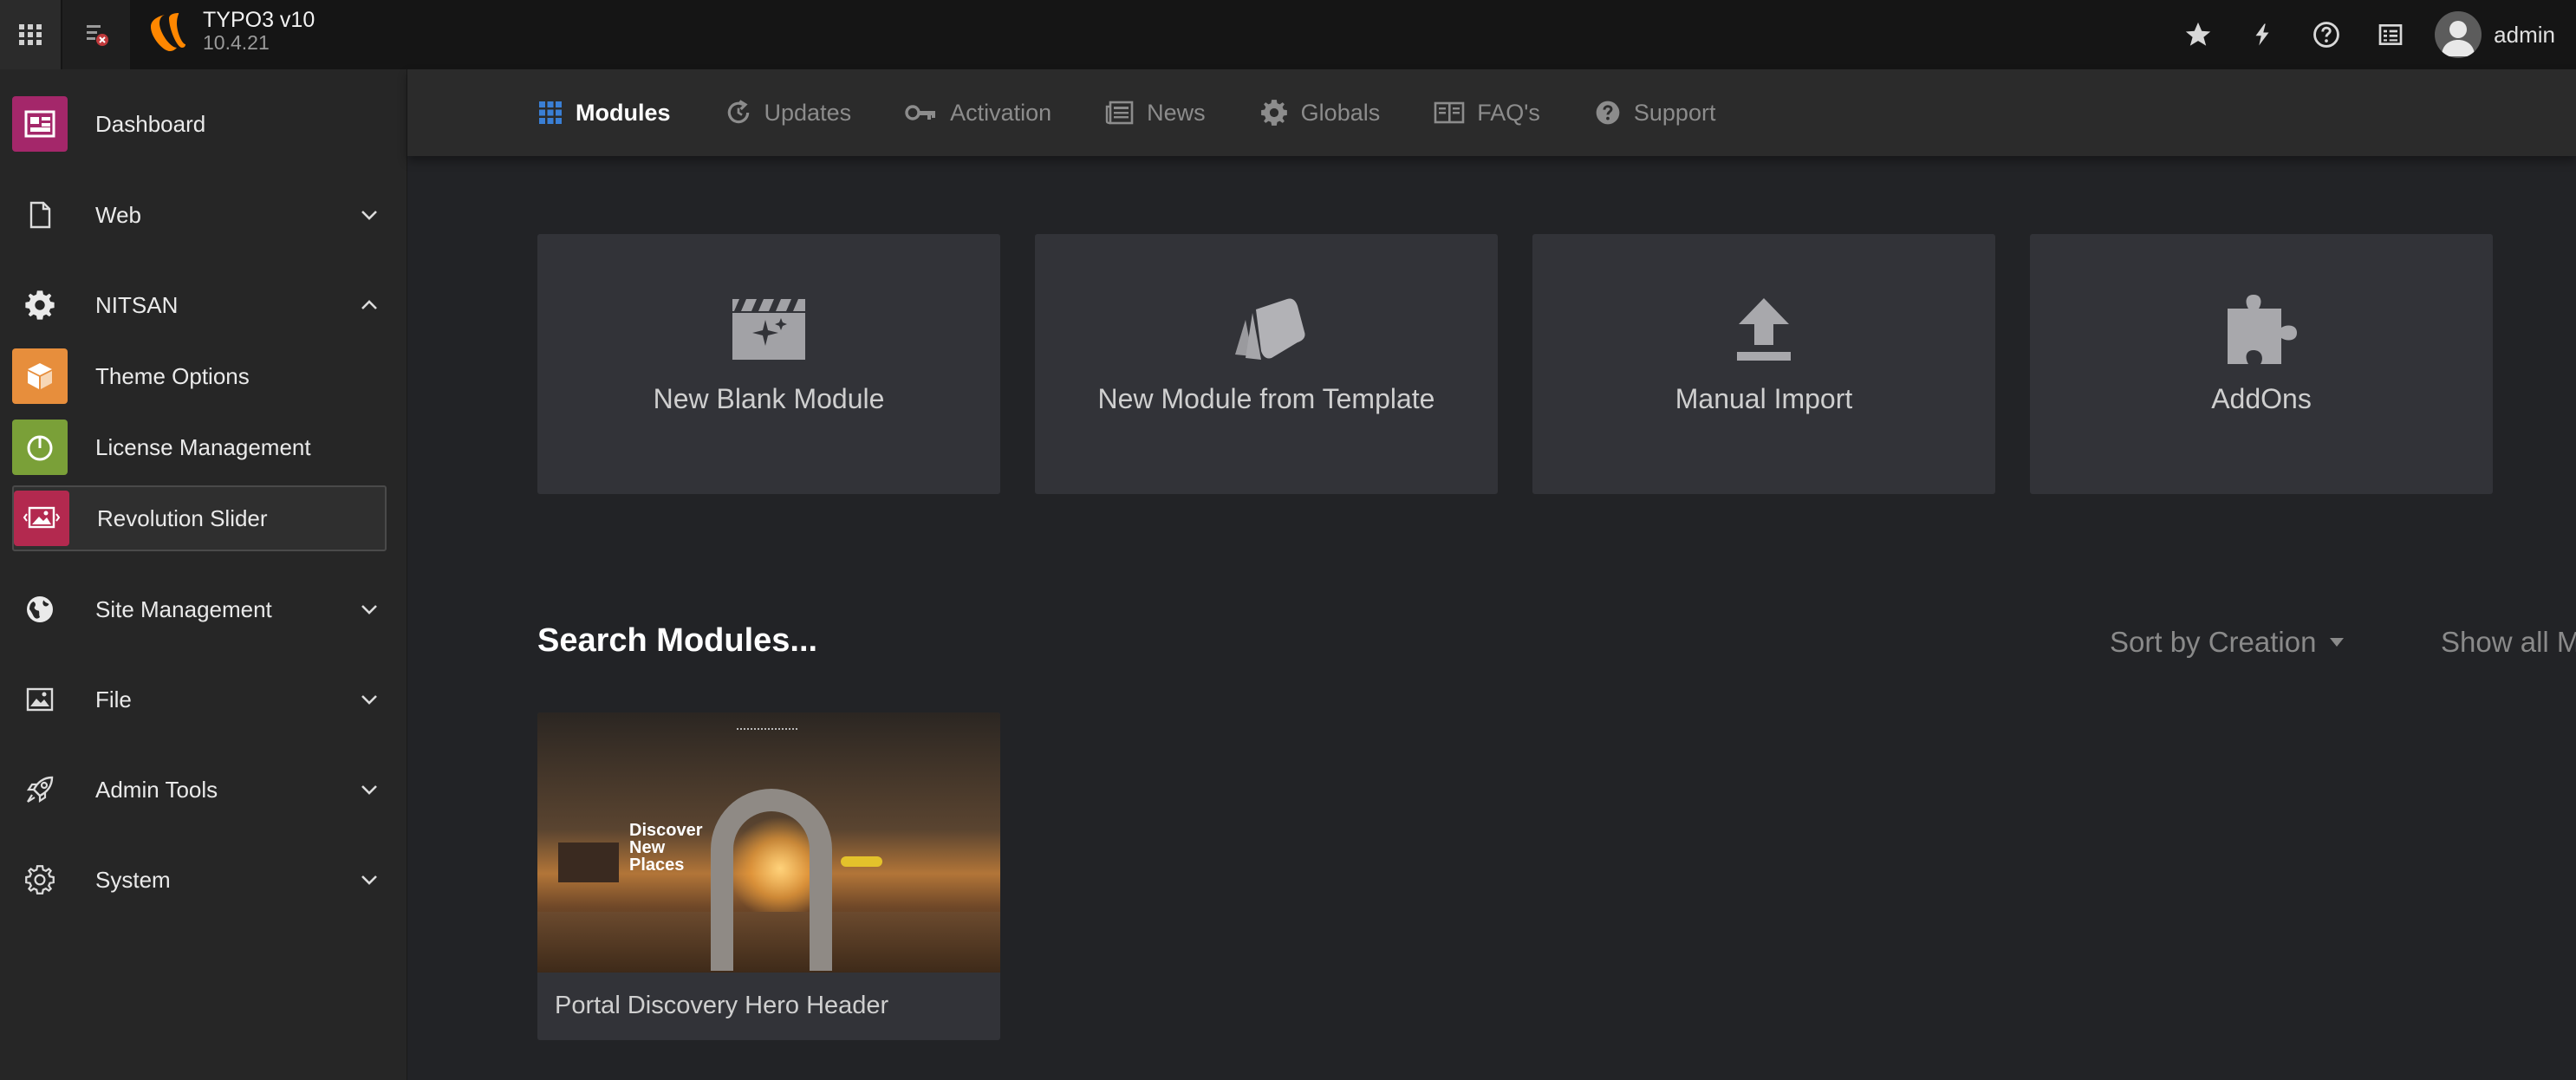 The height and width of the screenshot is (1080, 2576). What do you see at coordinates (168, 32) in the screenshot?
I see `typo3-logo-icon` at bounding box center [168, 32].